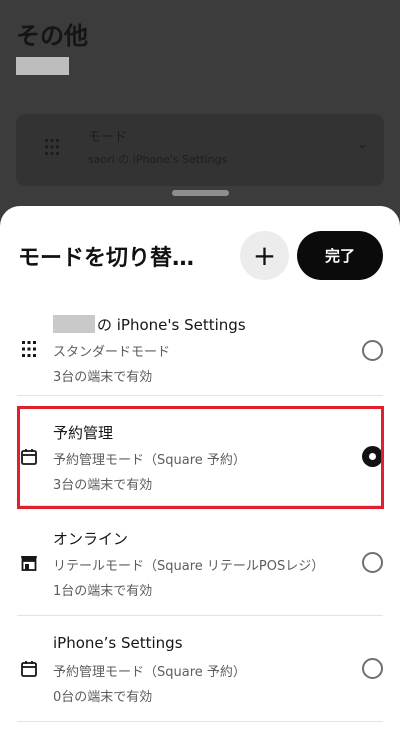 The image size is (400, 735). What do you see at coordinates (149, 672) in the screenshot?
I see `mode-item-subtitle: 予約管理モード（Square 予約）` at bounding box center [149, 672].